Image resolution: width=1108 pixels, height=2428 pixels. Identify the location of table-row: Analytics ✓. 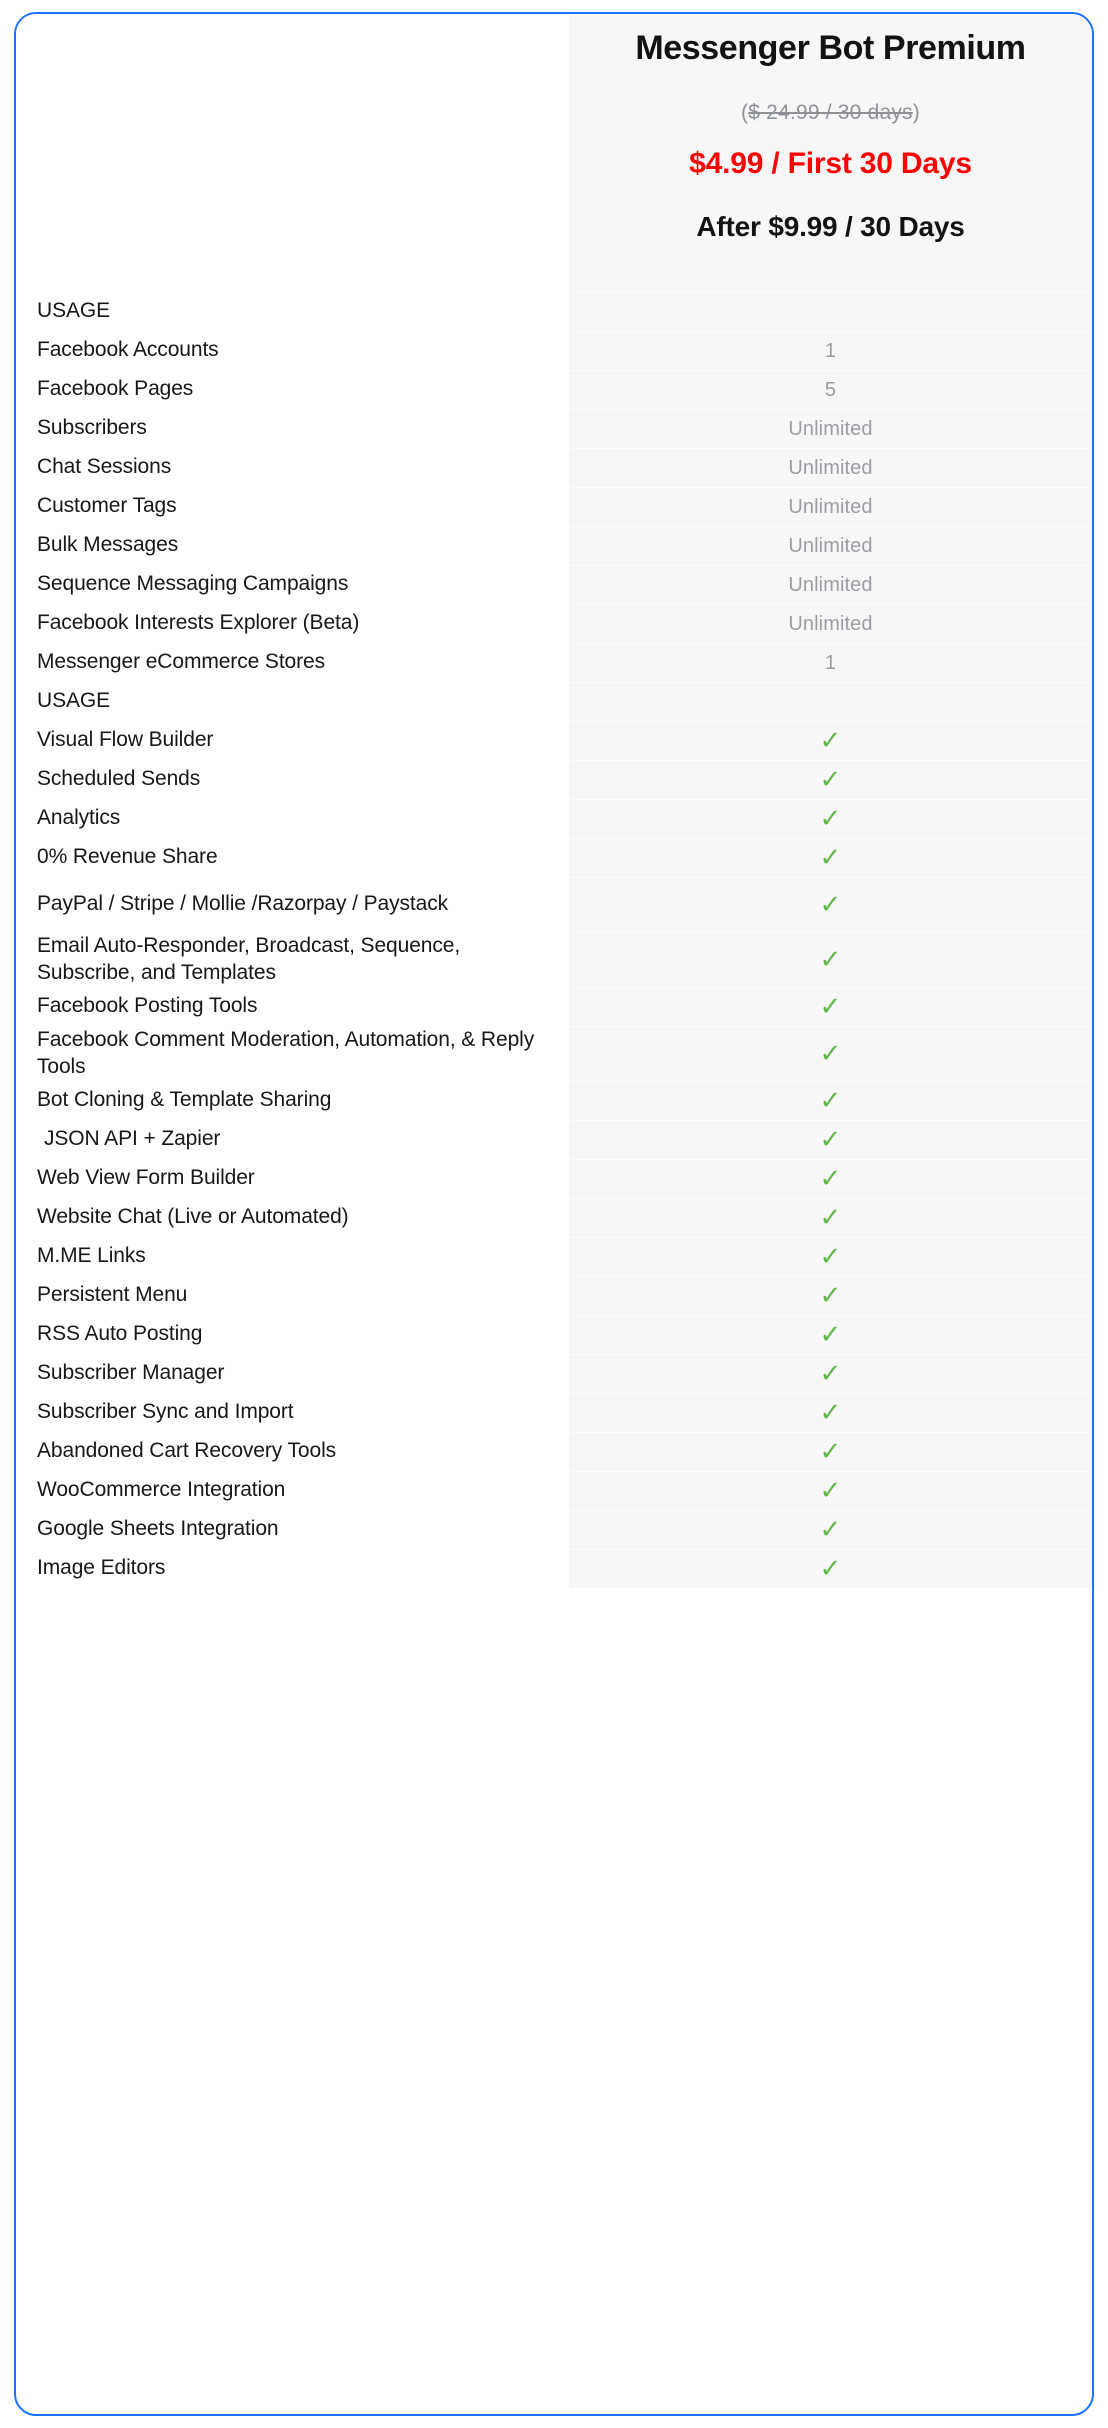
(554, 818).